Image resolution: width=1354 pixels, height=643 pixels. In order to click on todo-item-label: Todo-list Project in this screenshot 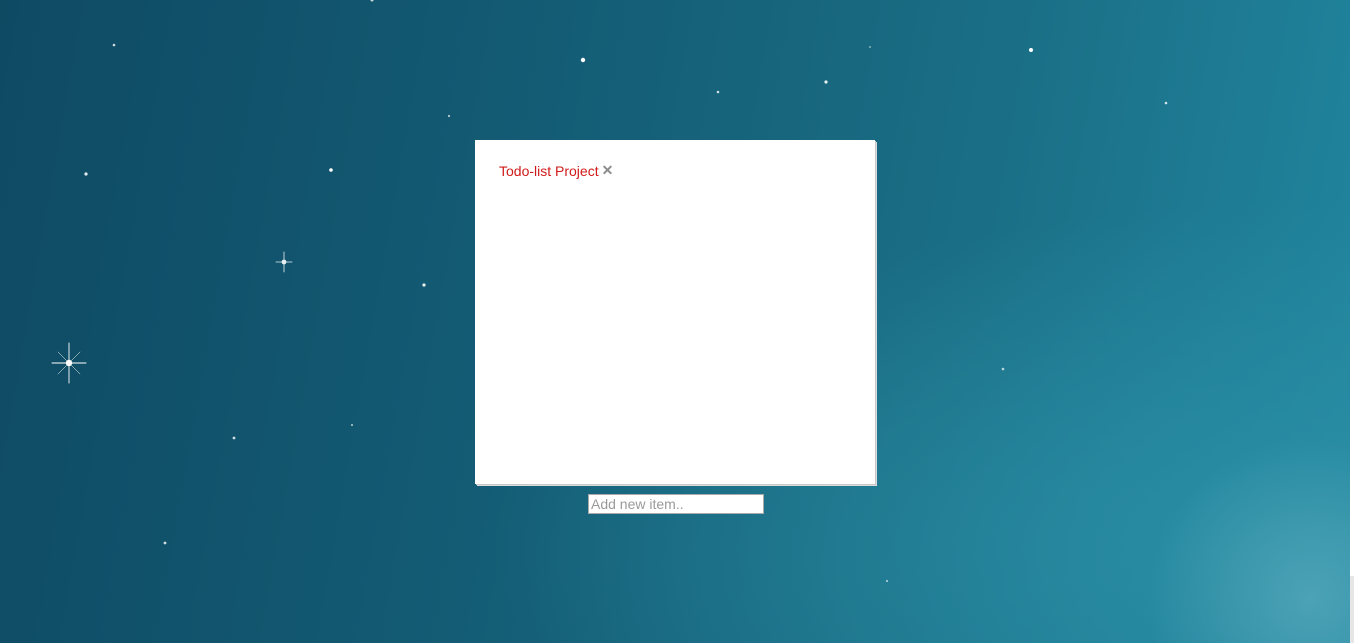, I will do `click(549, 170)`.